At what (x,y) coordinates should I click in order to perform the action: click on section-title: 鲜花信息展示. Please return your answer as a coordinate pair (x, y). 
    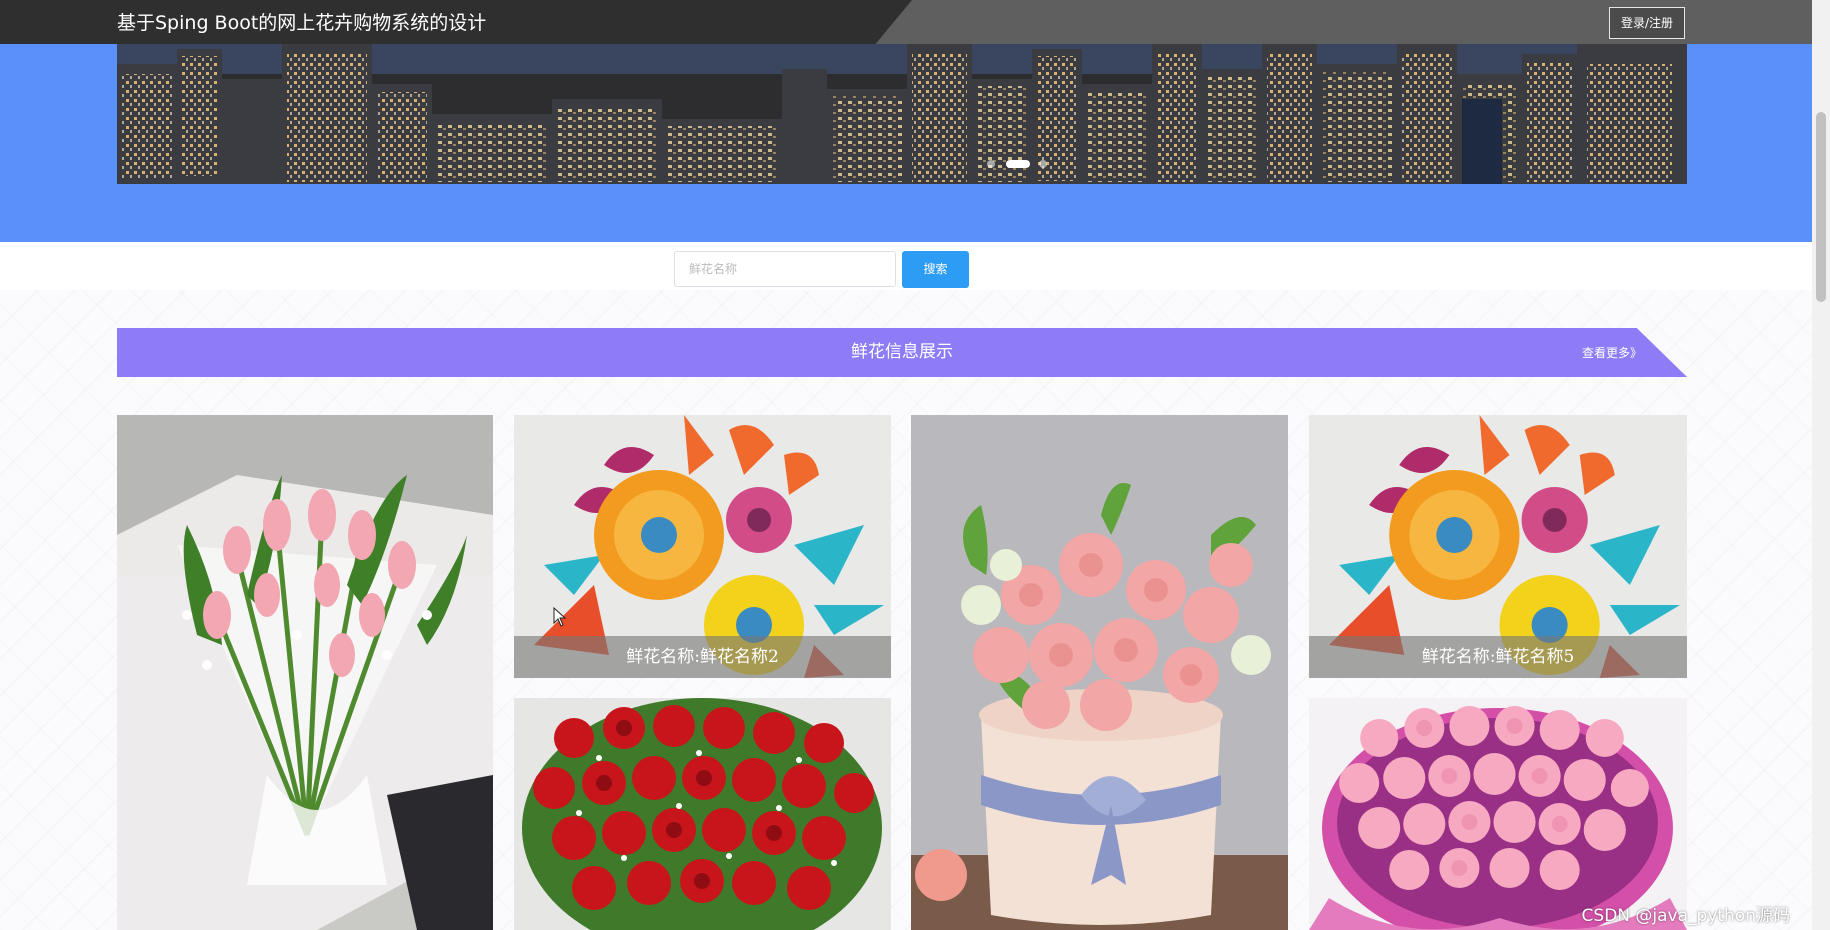
    Looking at the image, I should click on (902, 352).